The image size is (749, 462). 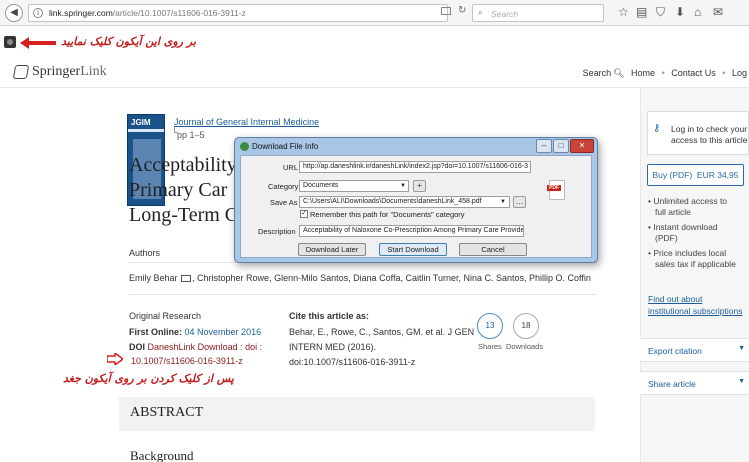 I want to click on share-article-button: Share article ▼, so click(x=694, y=383).